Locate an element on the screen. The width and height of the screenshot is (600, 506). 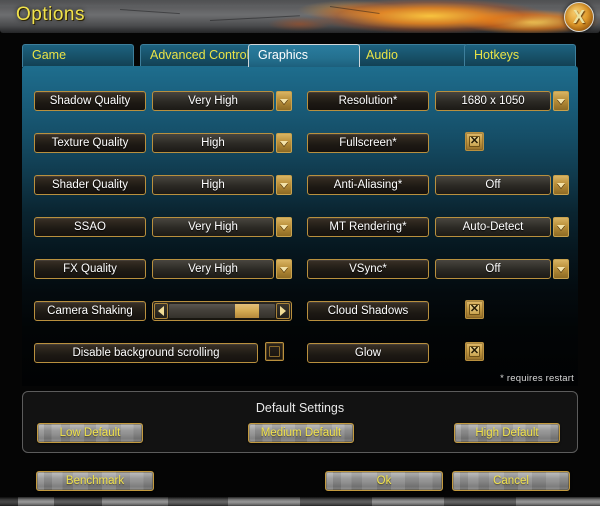
requires-restart-note: * requires restart is located at coordinates (537, 378).